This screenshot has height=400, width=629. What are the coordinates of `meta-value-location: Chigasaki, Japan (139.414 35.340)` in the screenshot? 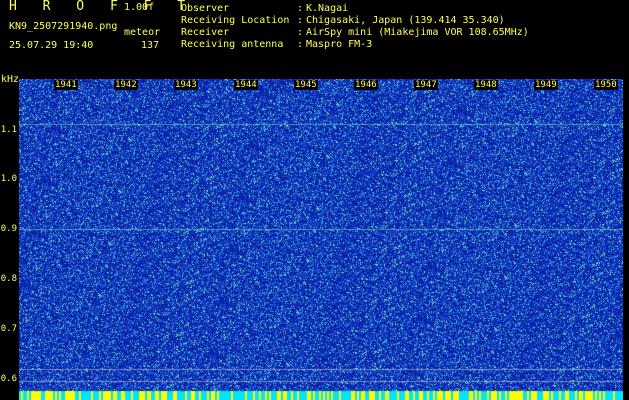 It's located at (405, 20).